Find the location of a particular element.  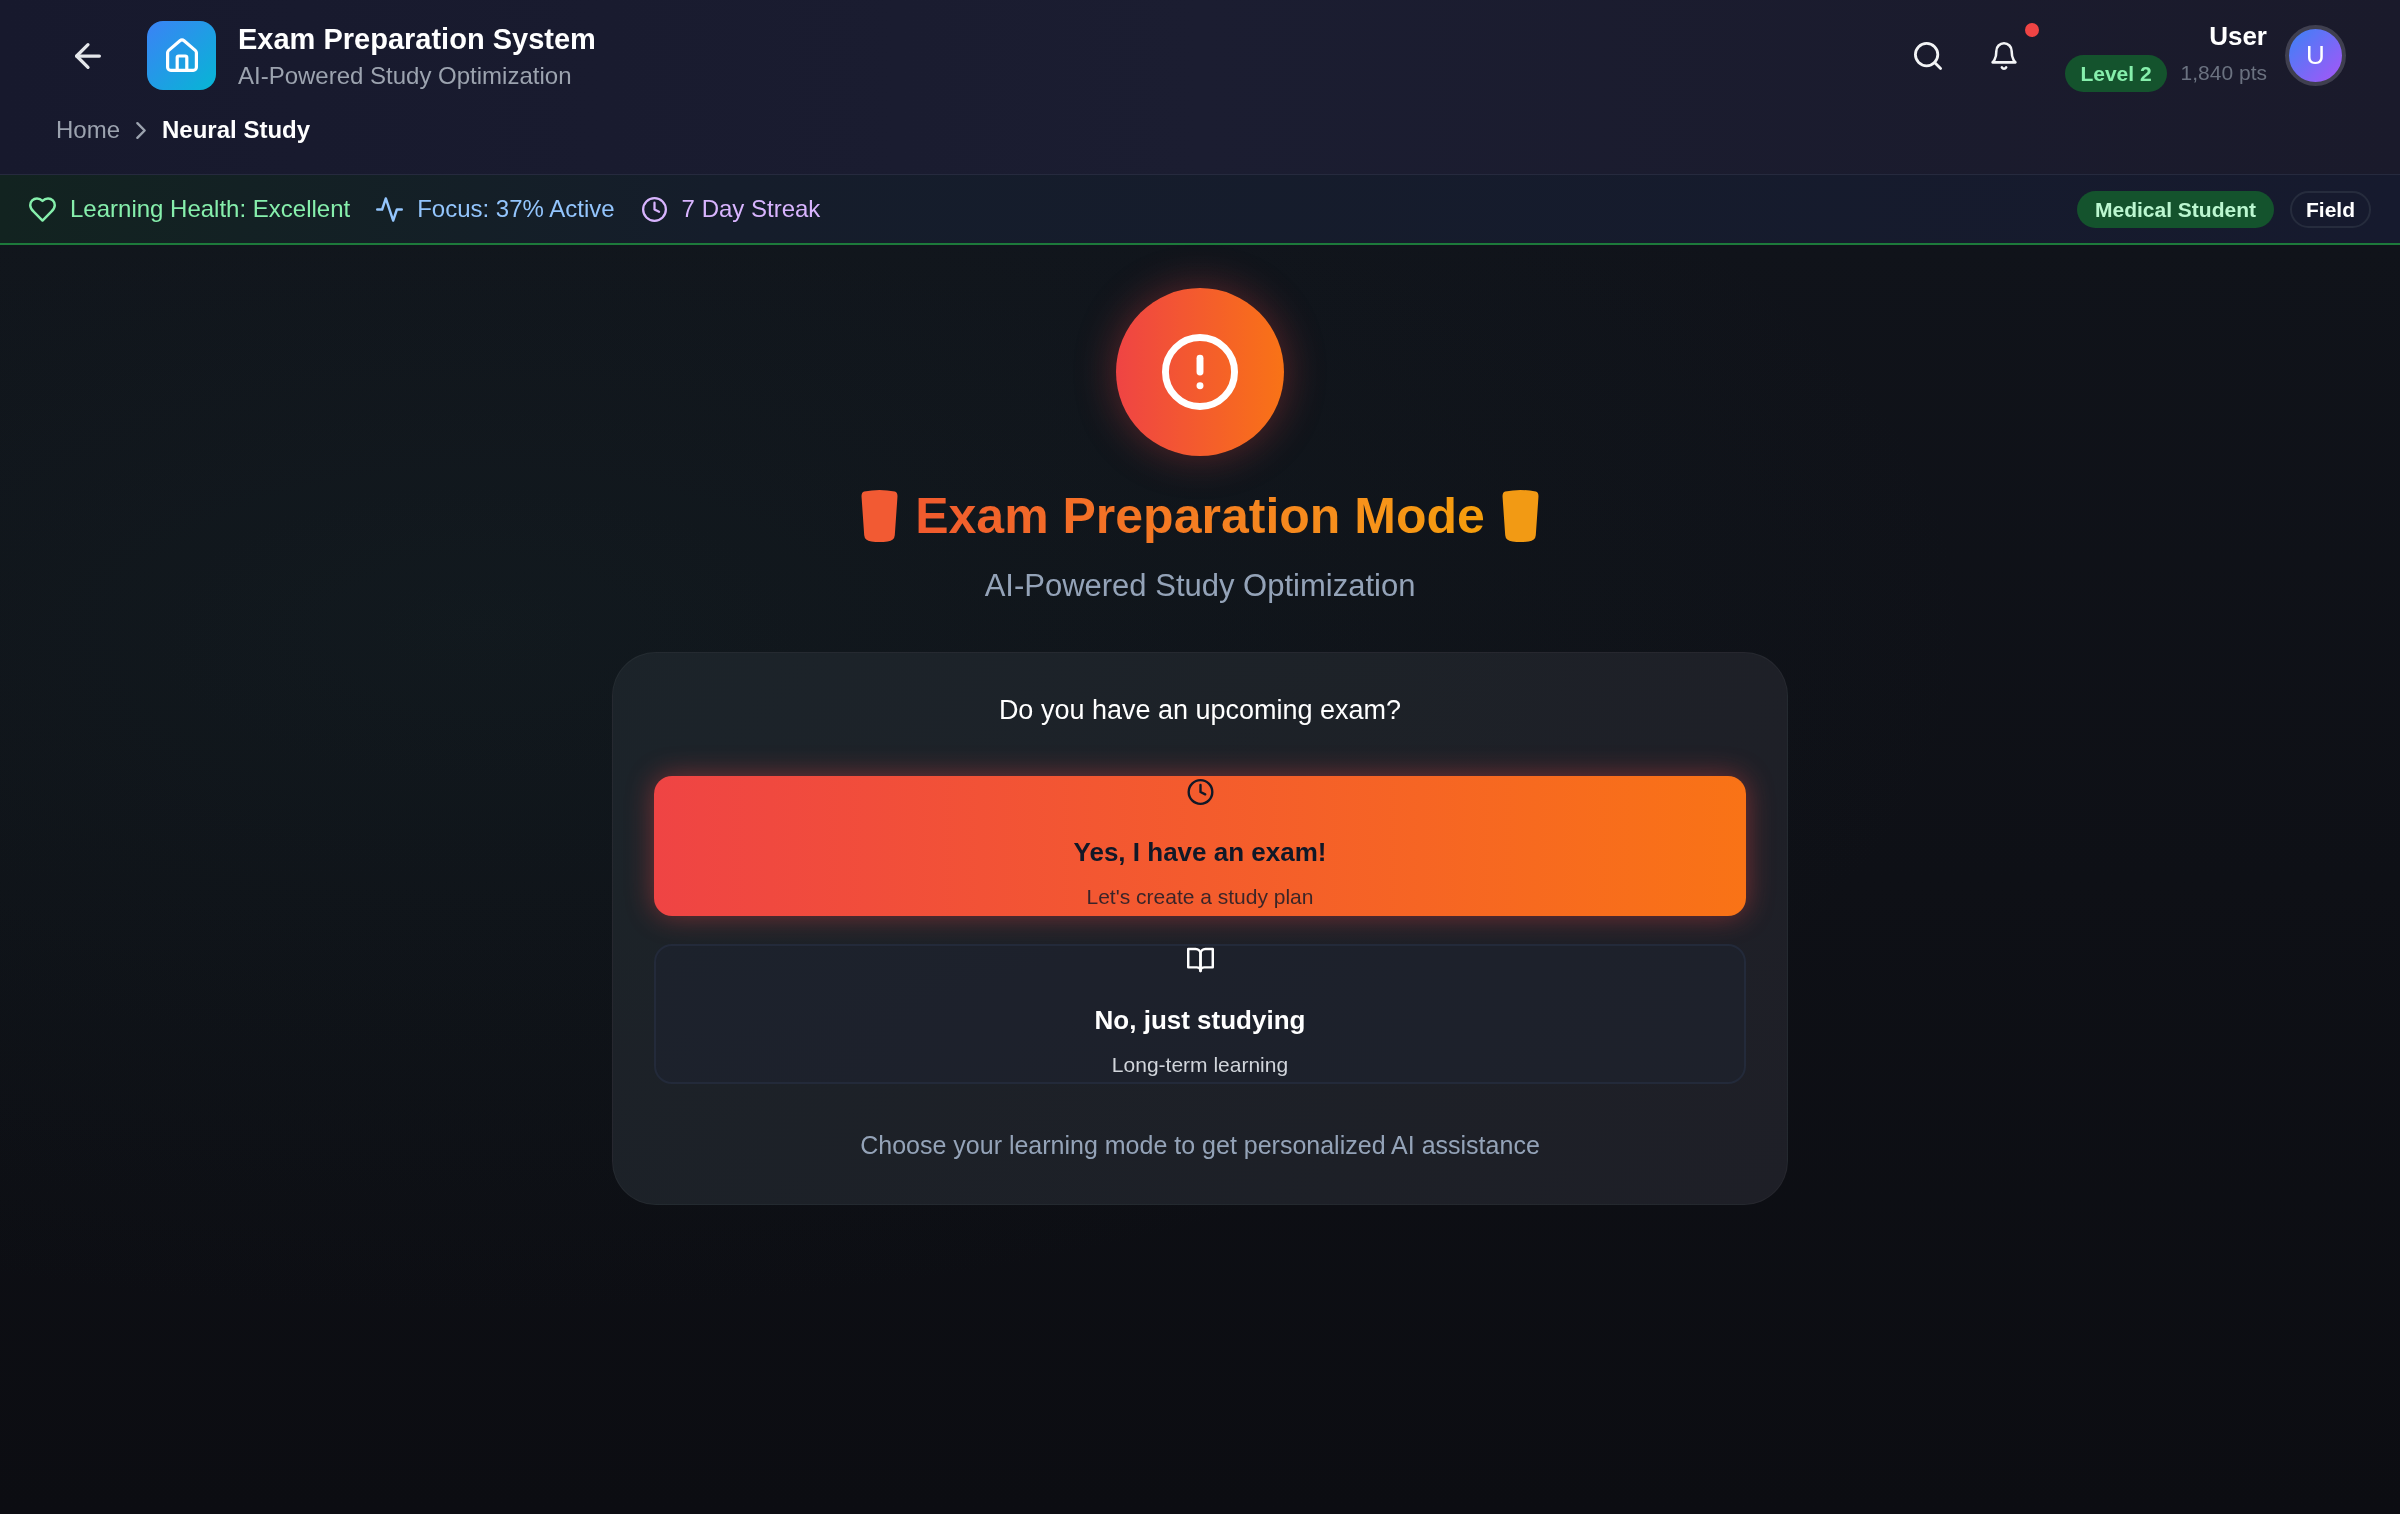

chevron-right-icon is located at coordinates (141, 130).